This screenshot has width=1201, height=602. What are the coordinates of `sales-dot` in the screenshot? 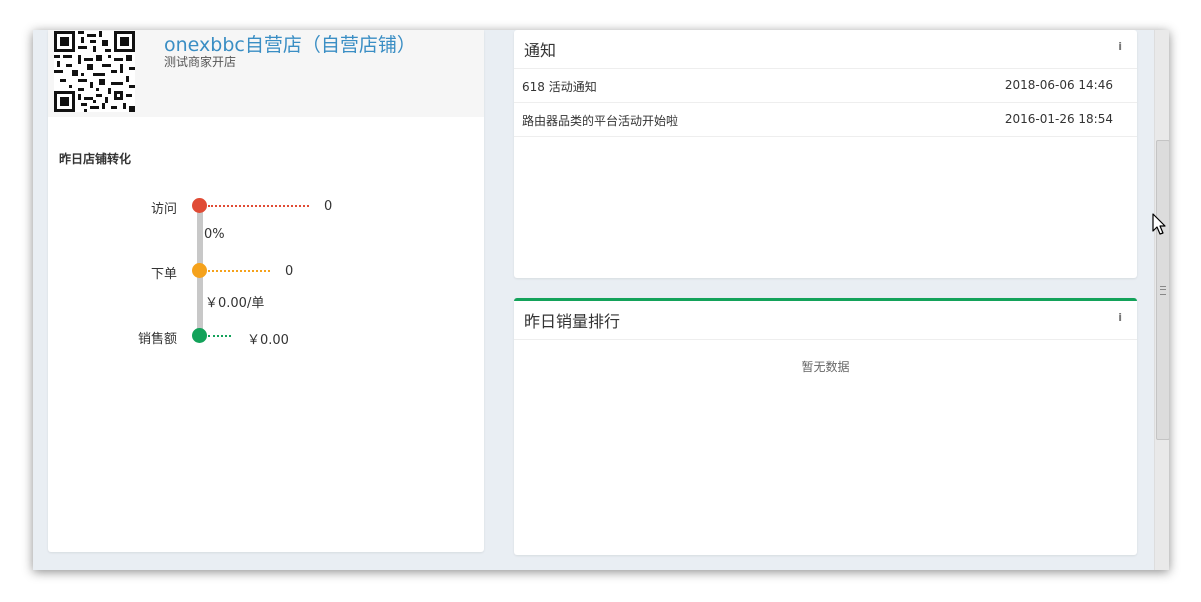 It's located at (199, 335).